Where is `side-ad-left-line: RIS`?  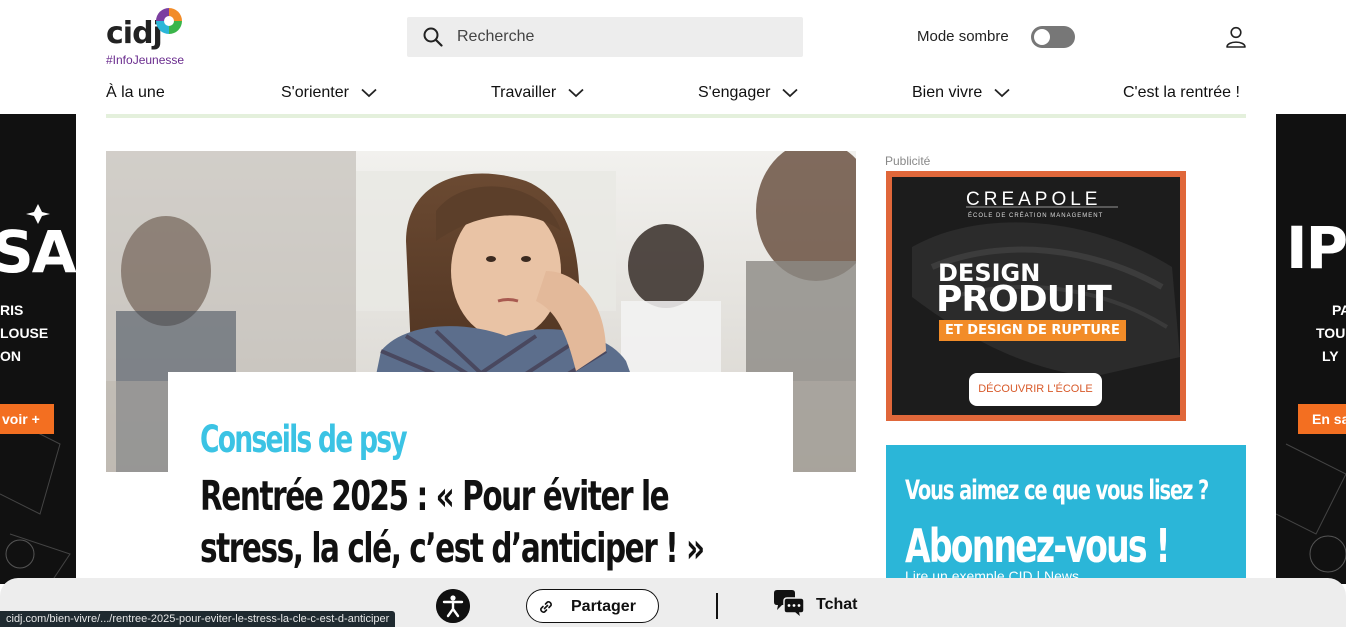 side-ad-left-line: RIS is located at coordinates (12, 310).